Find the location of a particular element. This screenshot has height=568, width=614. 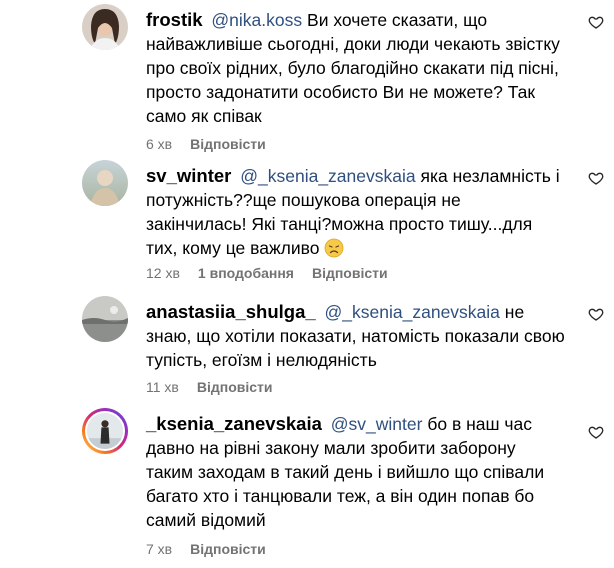

mention-link: @nika.koss is located at coordinates (256, 20).